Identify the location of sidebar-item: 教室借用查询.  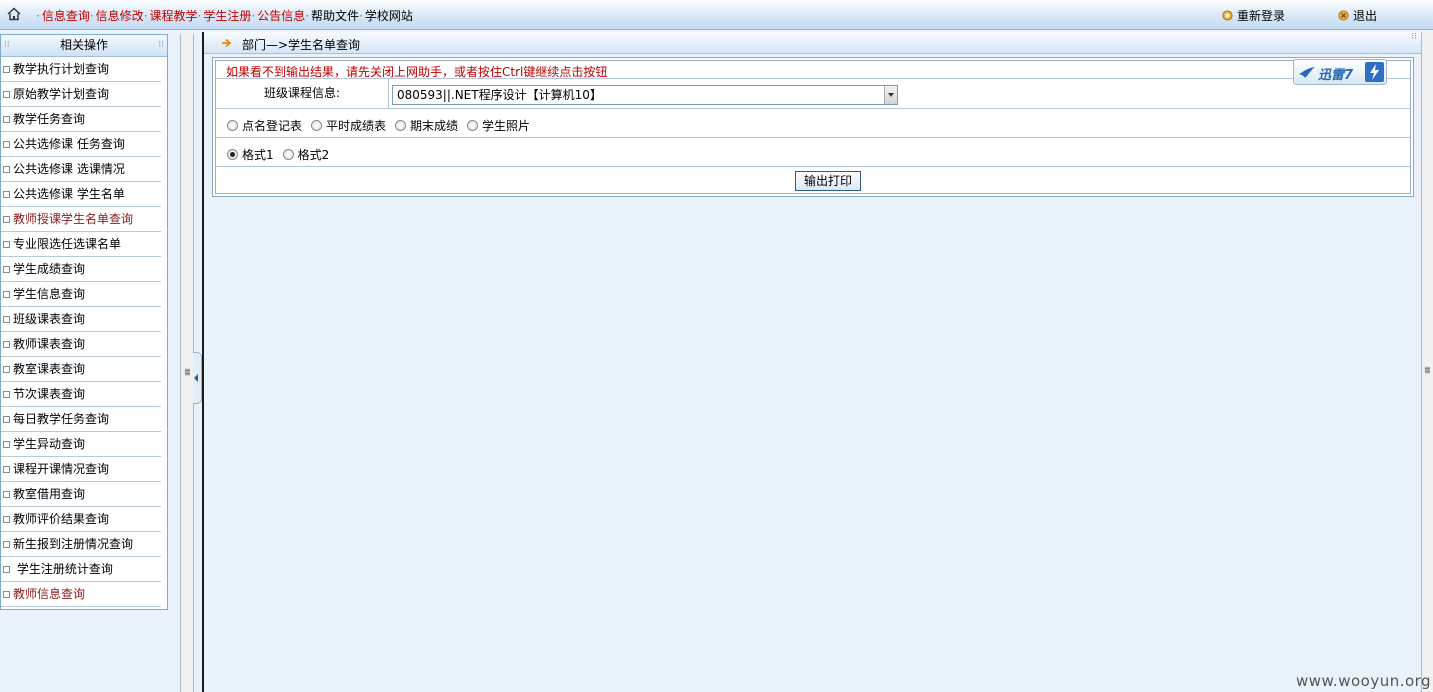
(81, 494).